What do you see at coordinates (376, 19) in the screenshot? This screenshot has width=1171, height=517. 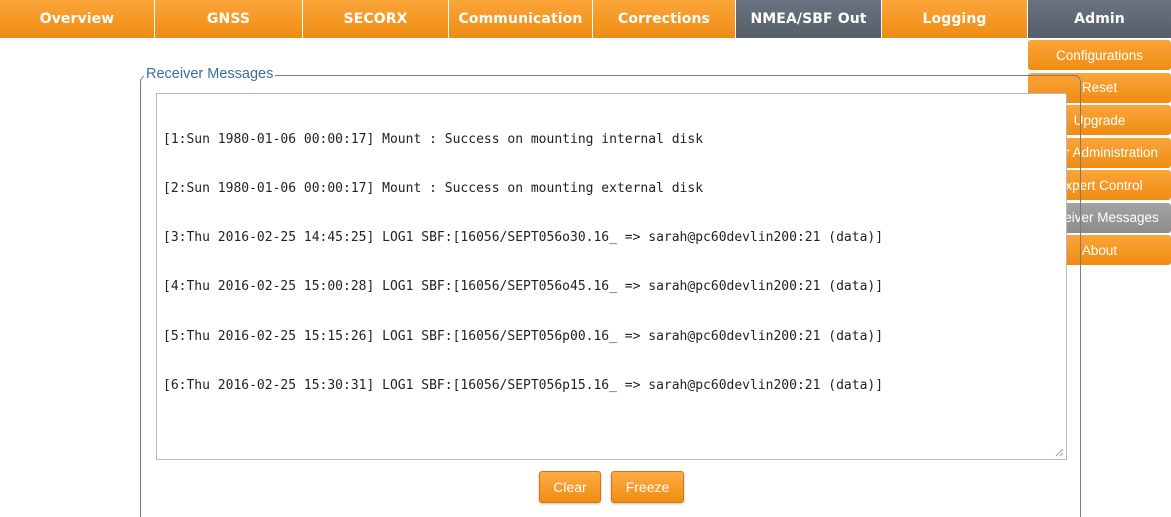 I see `tab-secorx: SECORX` at bounding box center [376, 19].